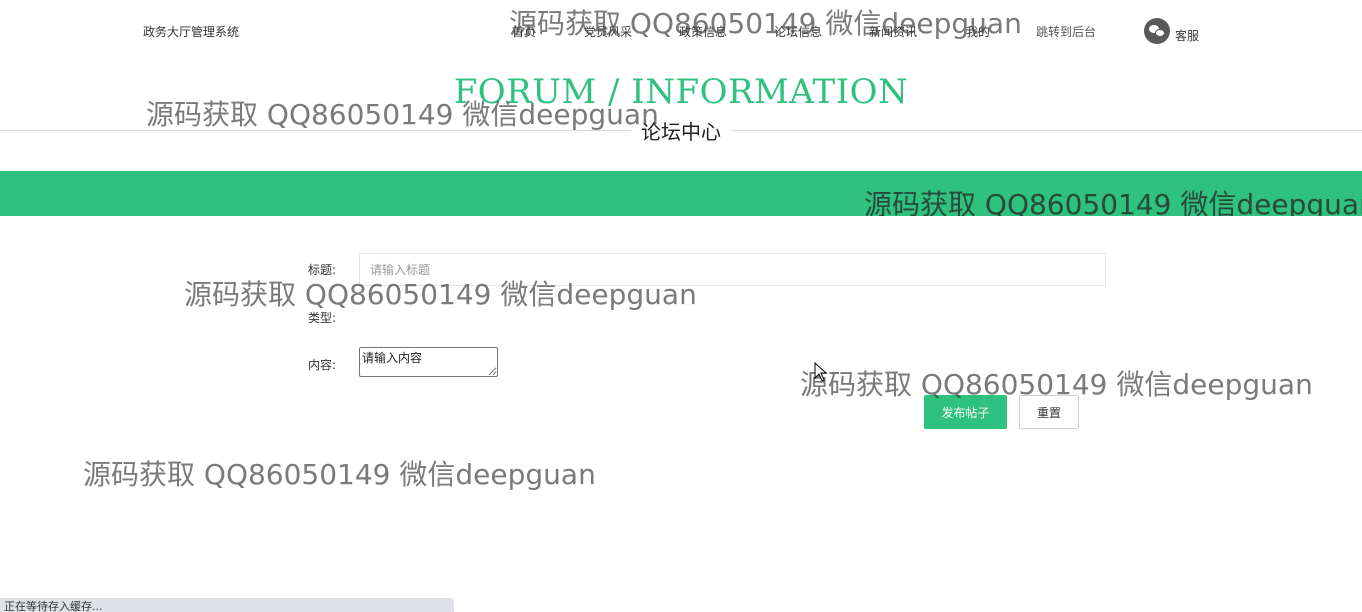  Describe the element at coordinates (1066, 31) in the screenshot. I see `nav-item-go-to-admin: 跳转到后台` at that location.